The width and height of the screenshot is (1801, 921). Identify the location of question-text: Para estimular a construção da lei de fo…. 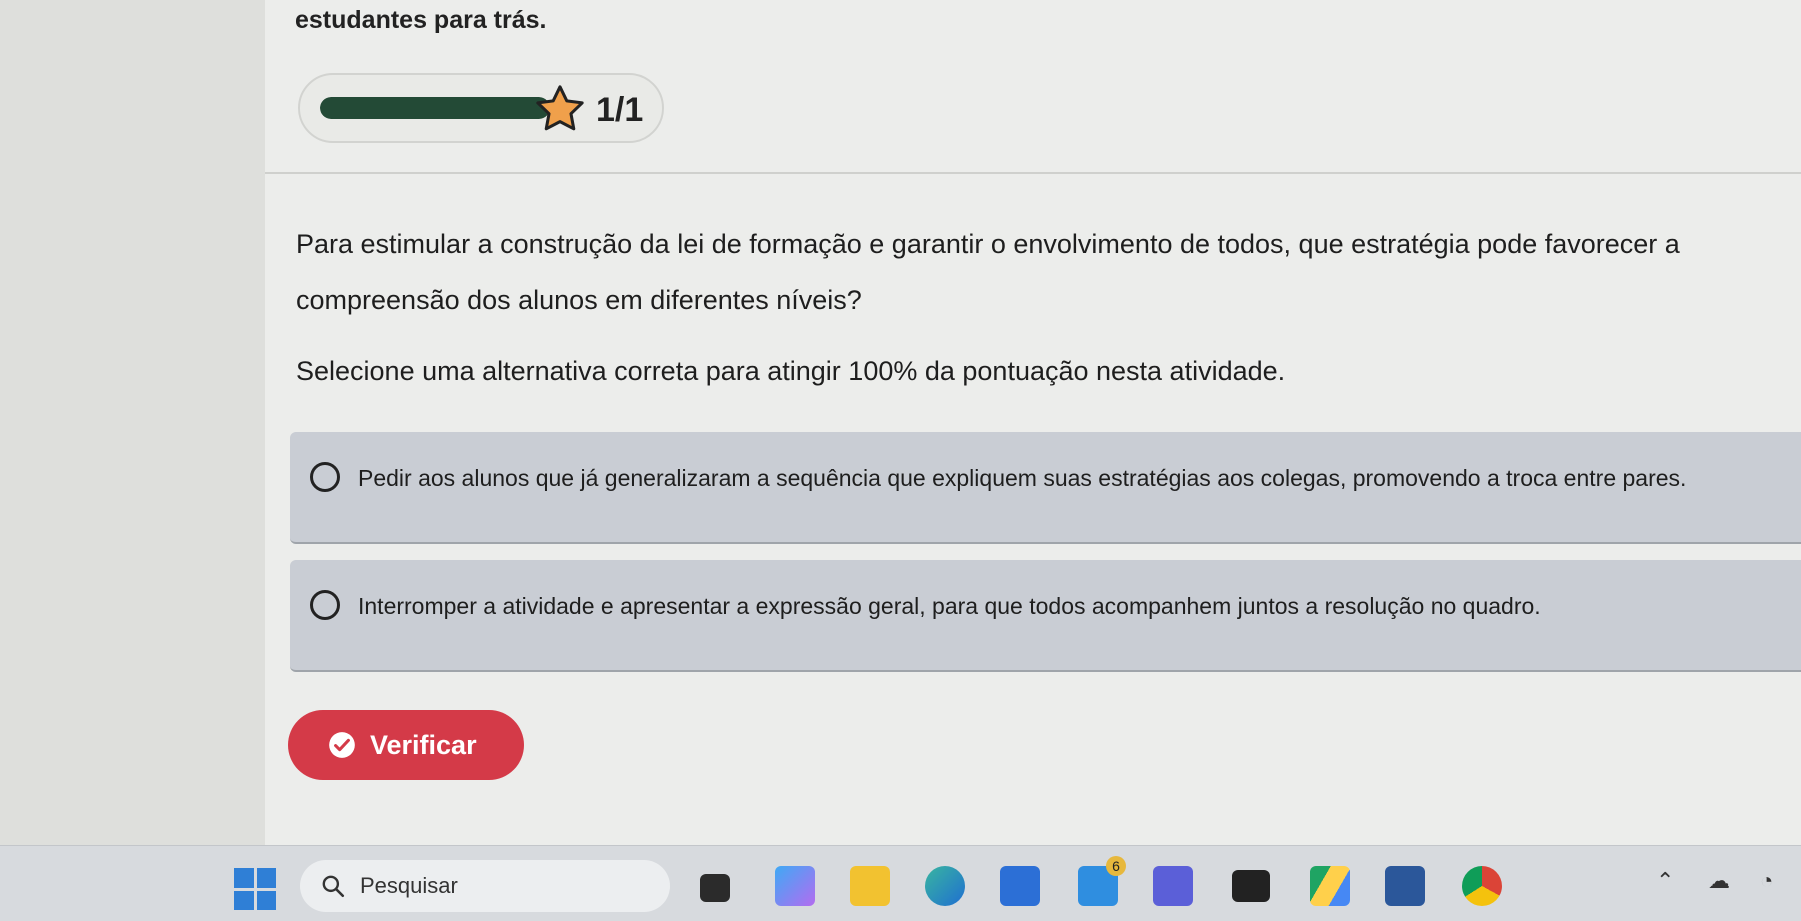
(988, 272).